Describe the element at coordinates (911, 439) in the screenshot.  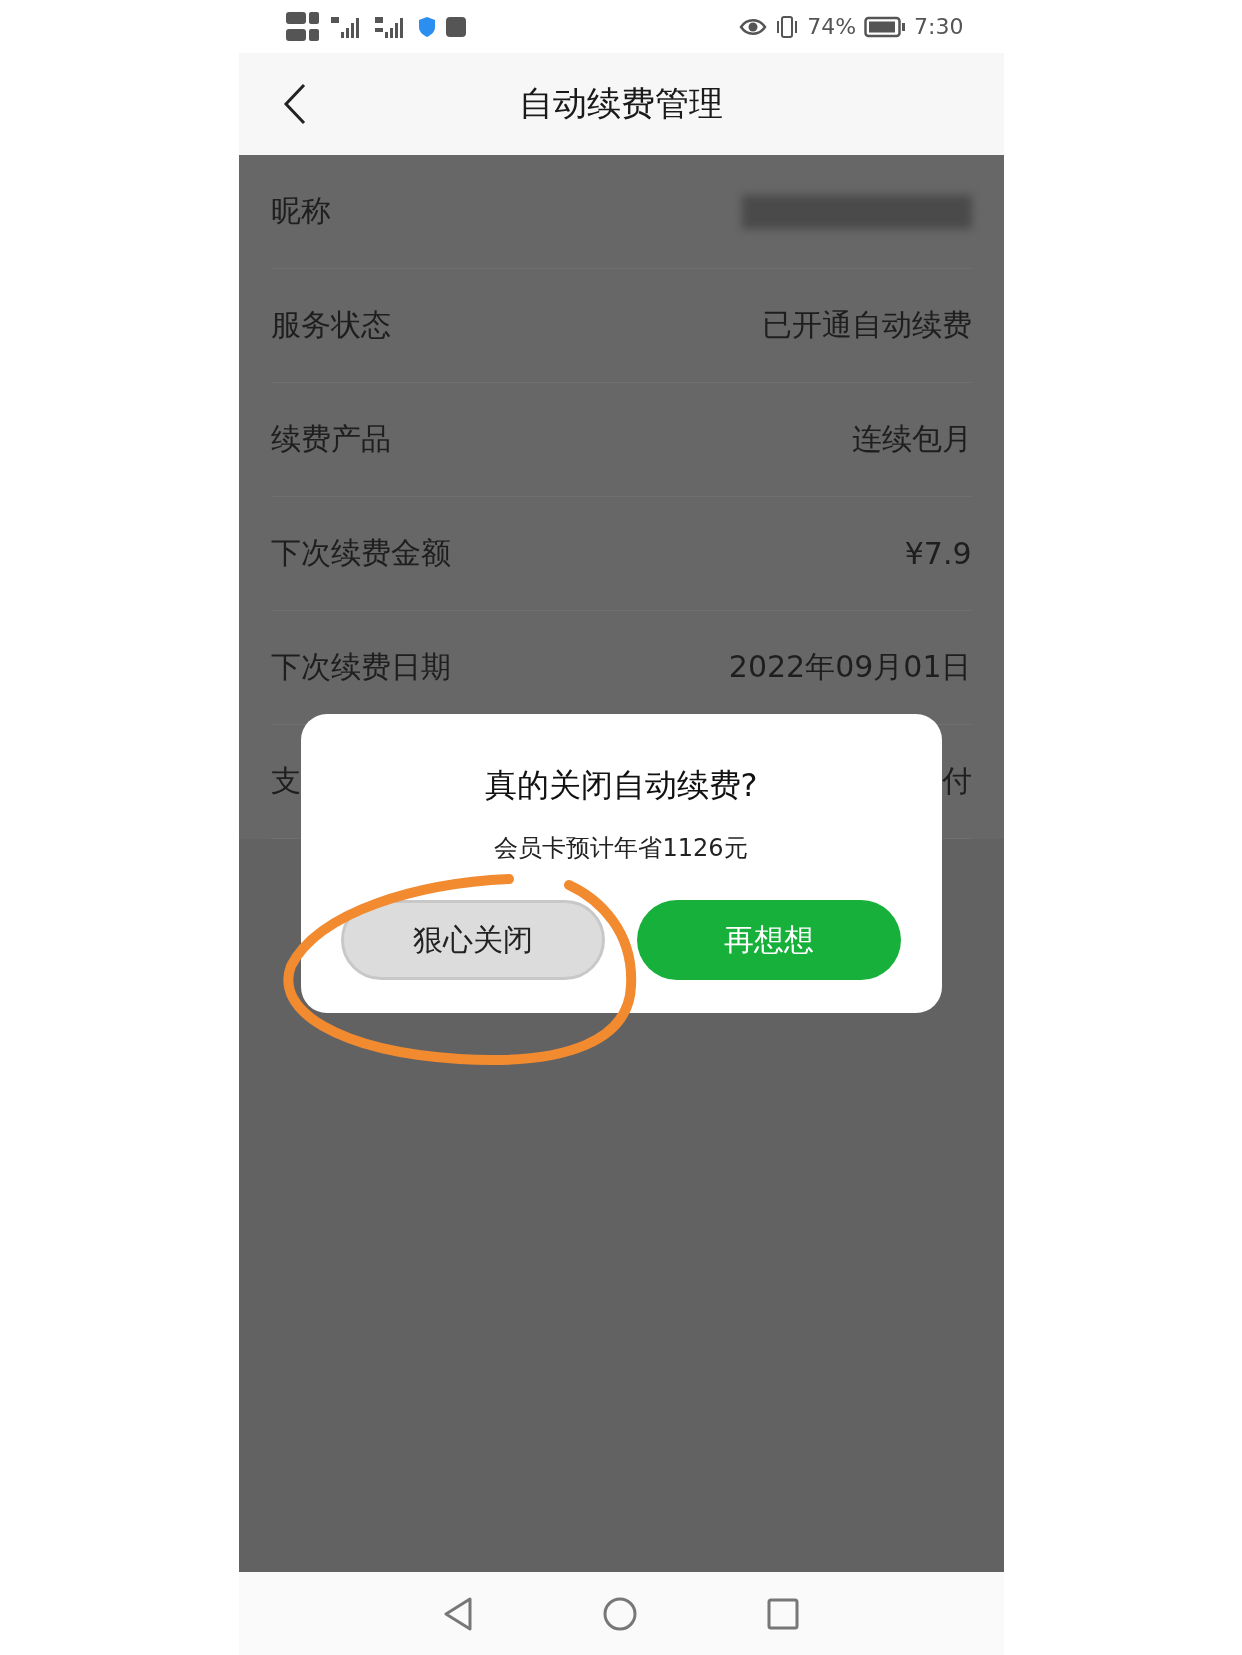
I see `row-value: 连续包月` at that location.